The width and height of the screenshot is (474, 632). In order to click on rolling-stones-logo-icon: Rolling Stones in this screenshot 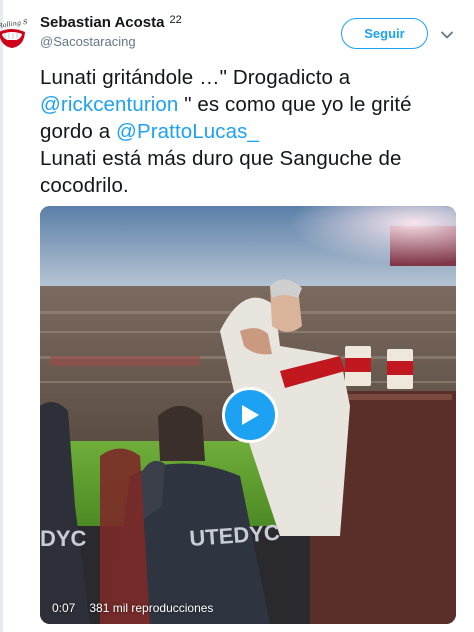, I will do `click(23, 31)`.